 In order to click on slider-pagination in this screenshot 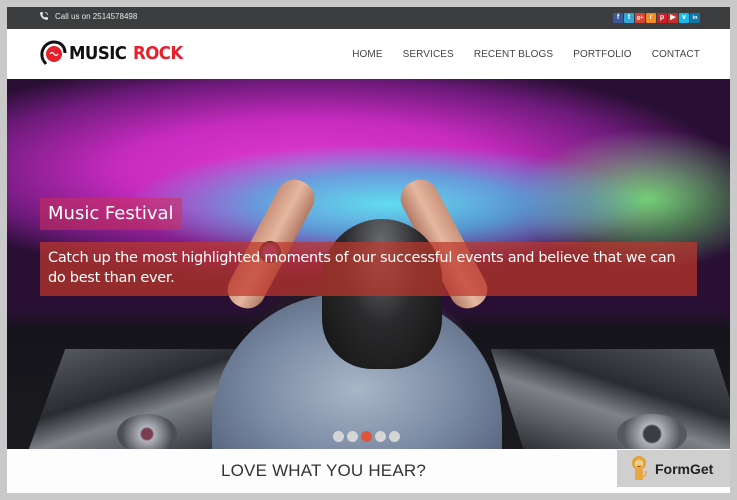, I will do `click(366, 436)`.